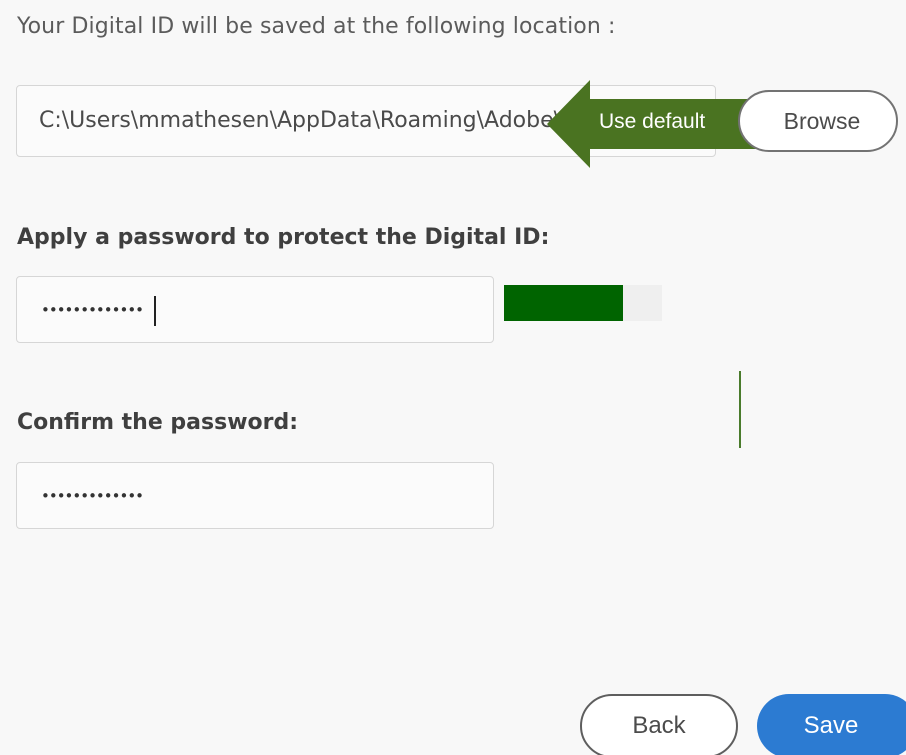 The width and height of the screenshot is (906, 755). Describe the element at coordinates (158, 422) in the screenshot. I see `confirm-password-label: Confirm the password:` at that location.